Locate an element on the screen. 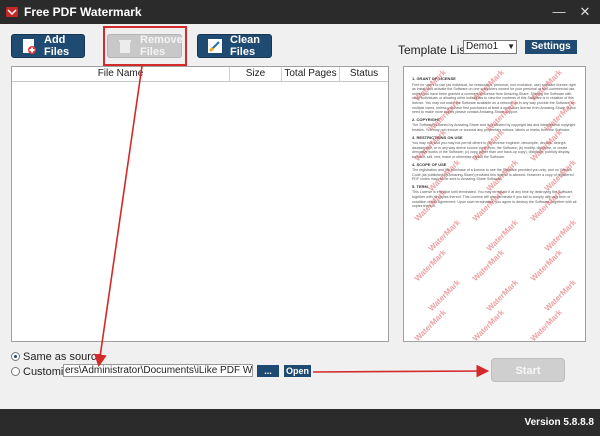 The image size is (600, 436). status-bar: Version 5.8.8.8 is located at coordinates (300, 422).